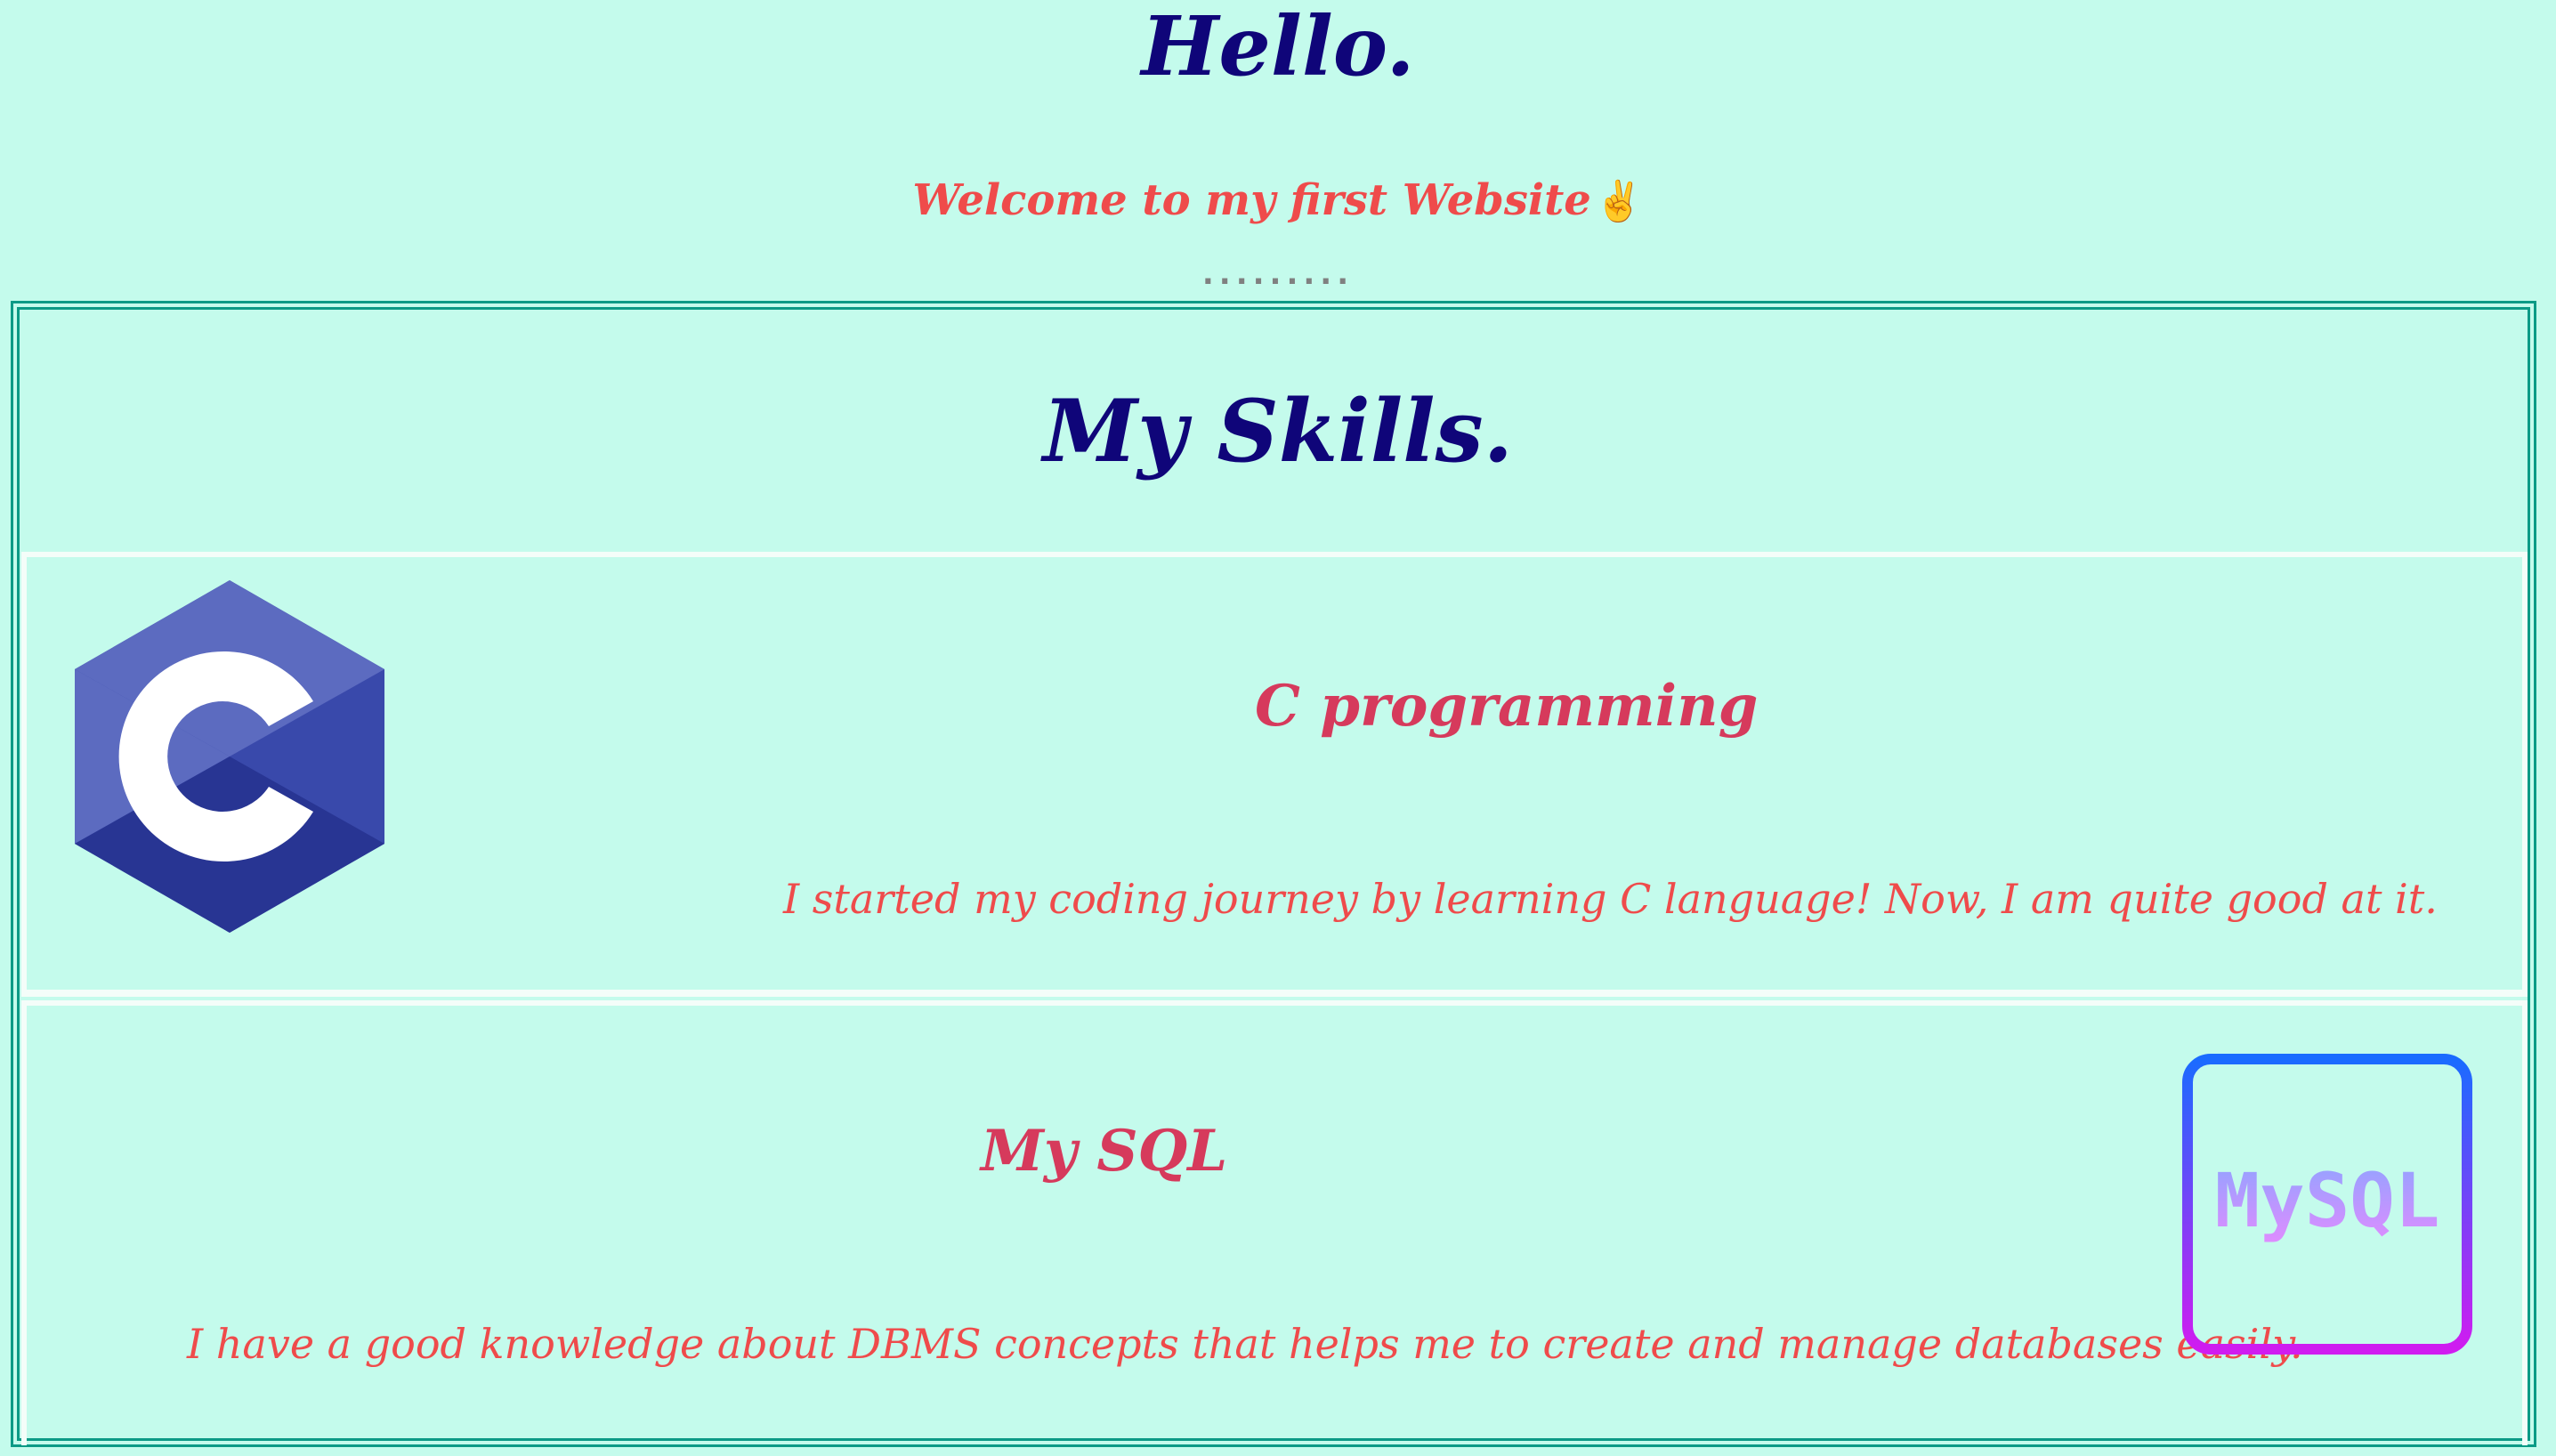  What do you see at coordinates (1278, 431) in the screenshot?
I see `skills-title: My Skills.` at bounding box center [1278, 431].